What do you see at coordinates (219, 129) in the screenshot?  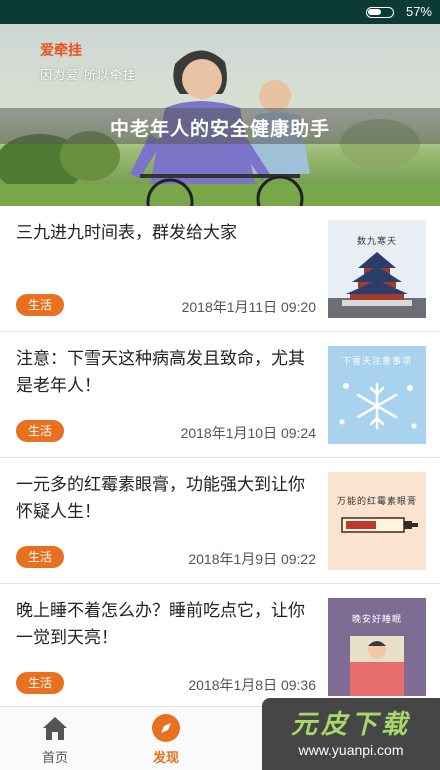 I see `banner-caption: 中老年人的安全健康助手` at bounding box center [219, 129].